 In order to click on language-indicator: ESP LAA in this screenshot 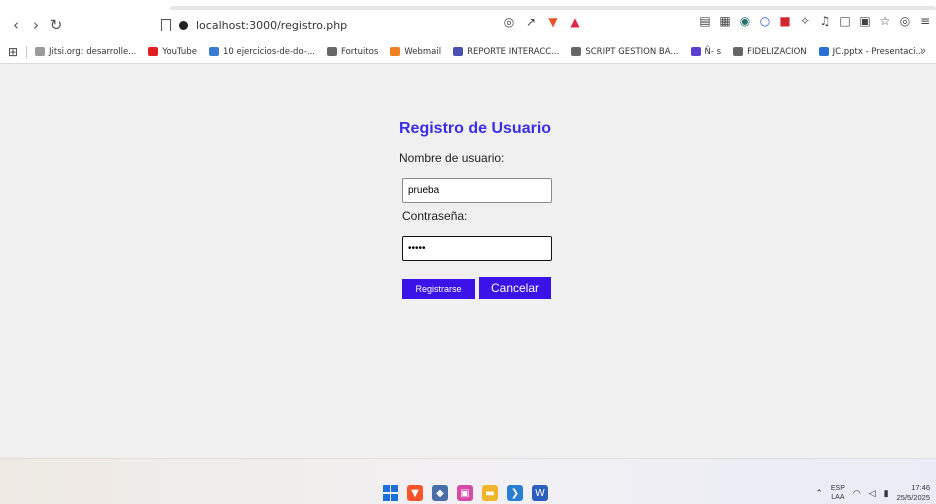, I will do `click(838, 493)`.